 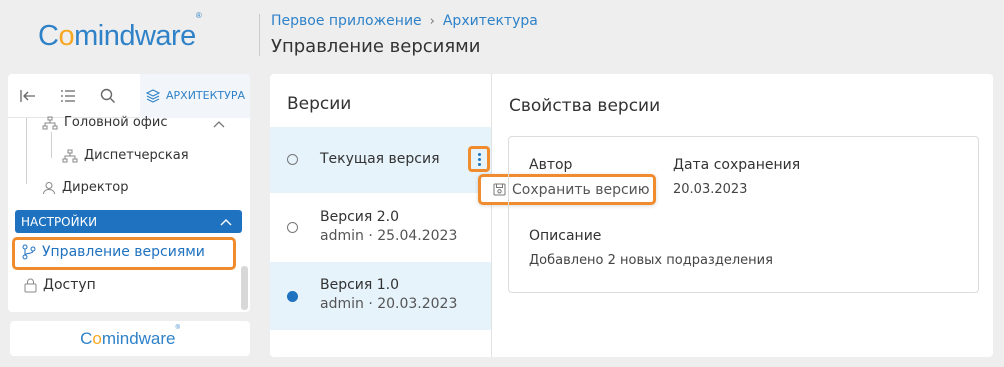 I want to click on tree-item-director: Директор, so click(x=85, y=187).